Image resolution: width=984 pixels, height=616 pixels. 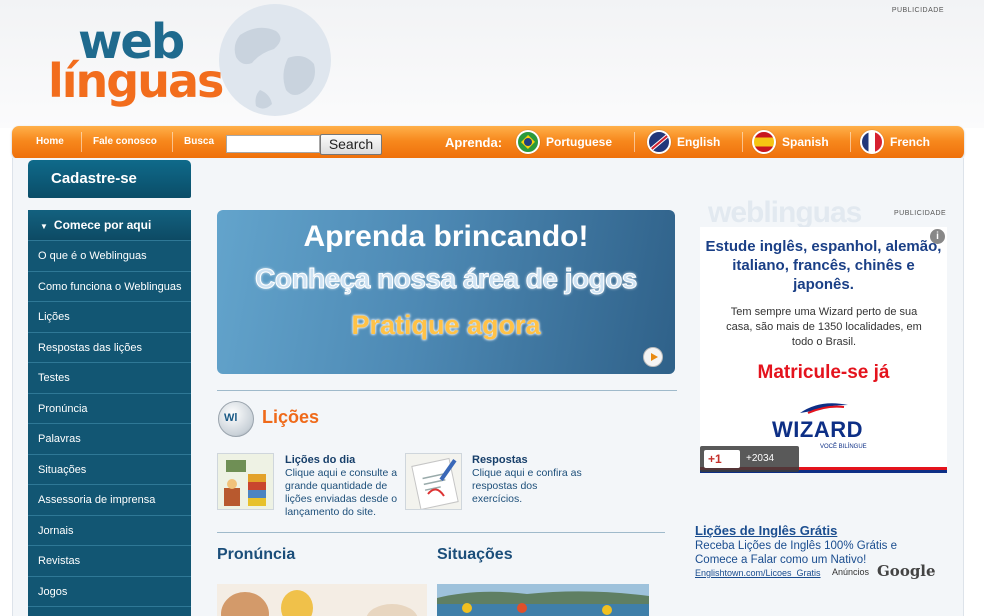 I want to click on brazil-flag-icon, so click(x=528, y=142).